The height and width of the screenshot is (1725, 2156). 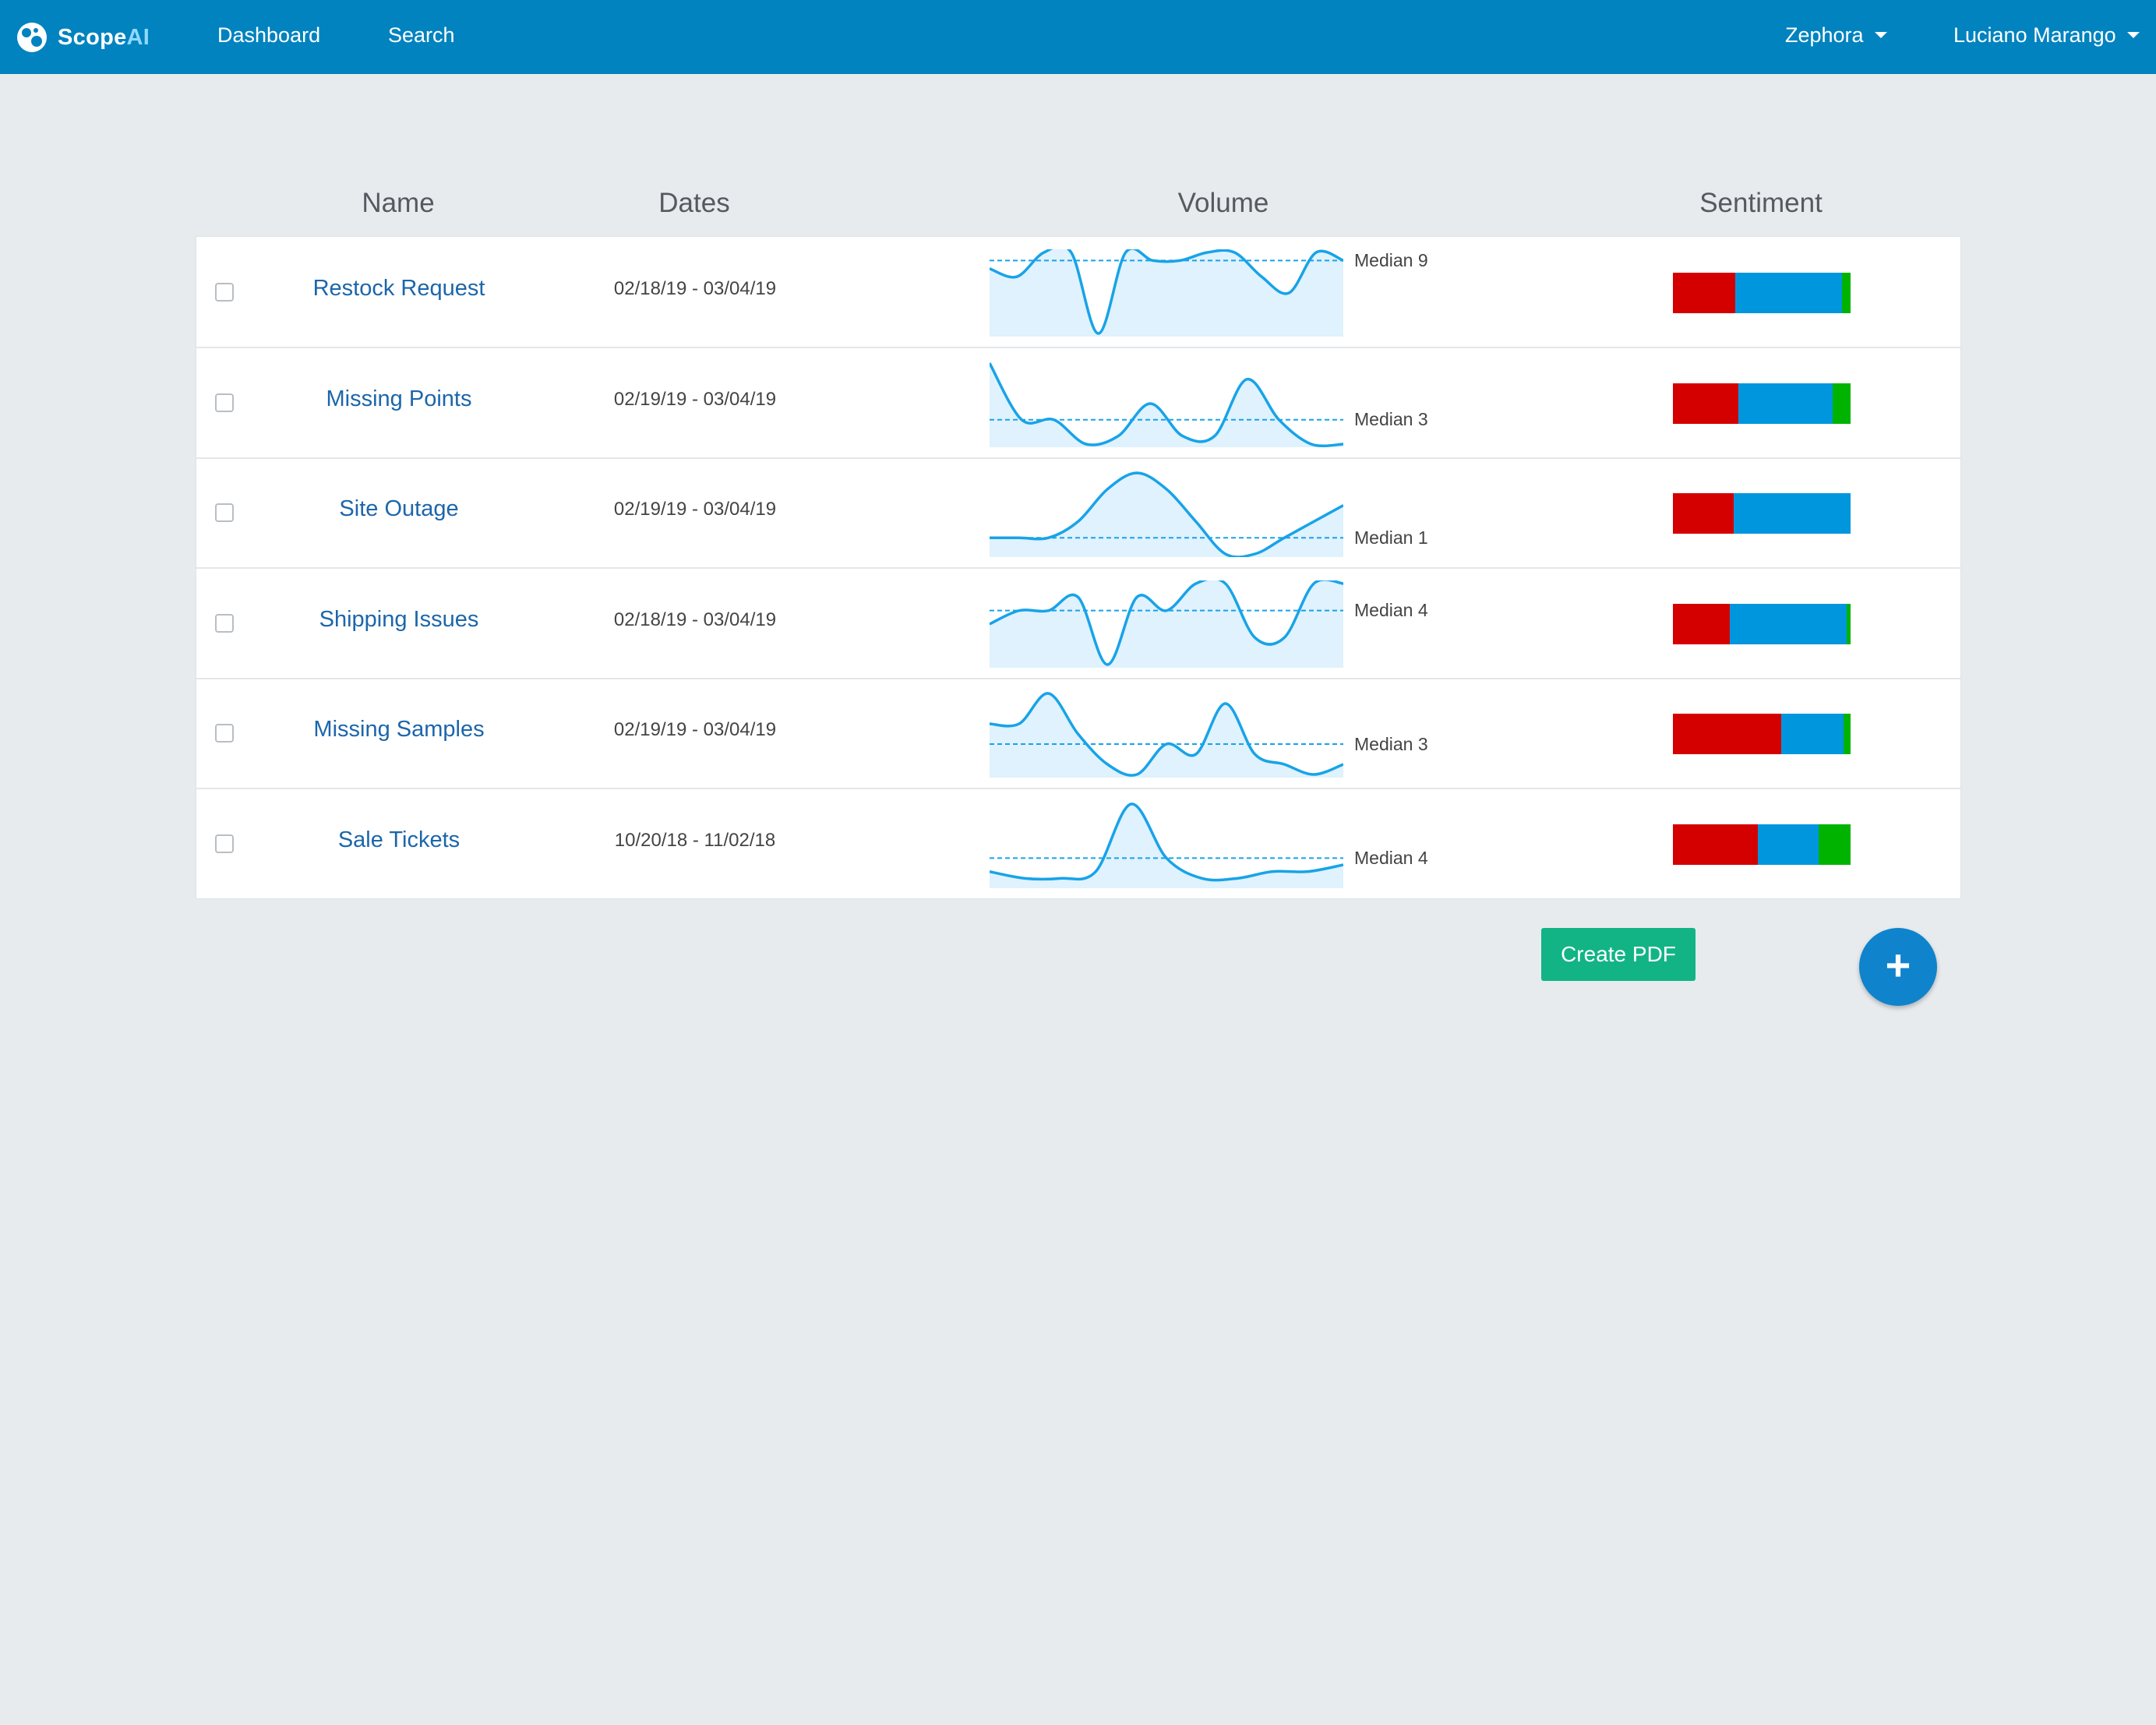 I want to click on row-name-link: Sale Tickets, so click(x=399, y=839).